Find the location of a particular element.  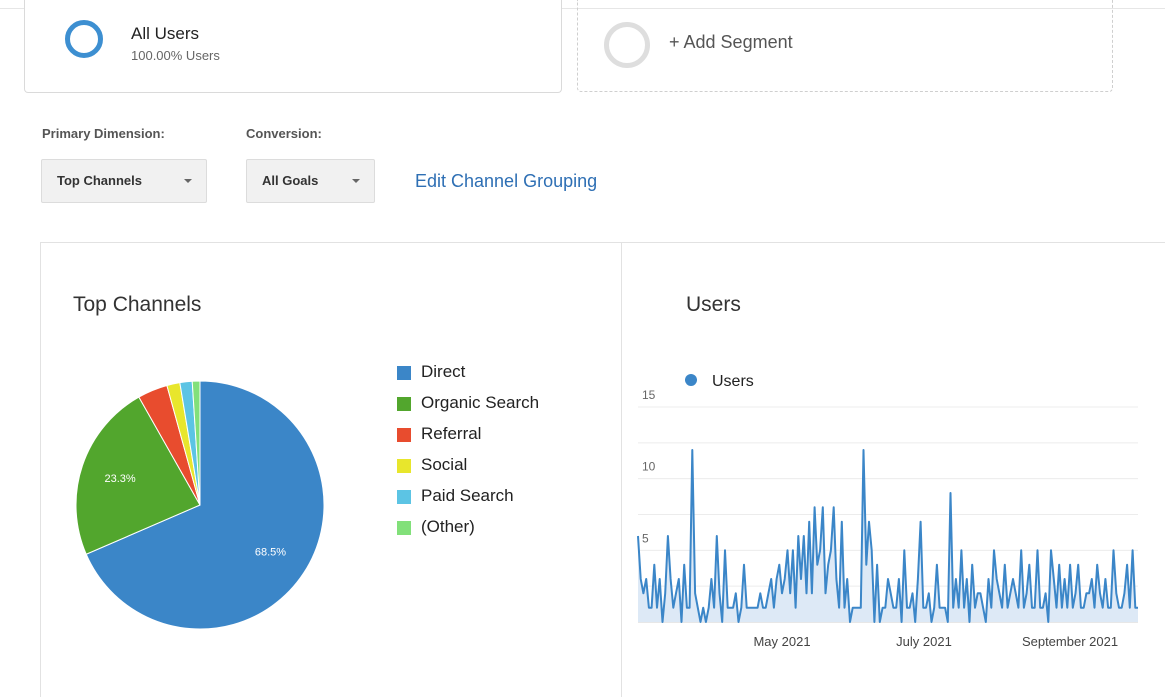

primary-dimension-label: Primary Dimension: is located at coordinates (103, 133).